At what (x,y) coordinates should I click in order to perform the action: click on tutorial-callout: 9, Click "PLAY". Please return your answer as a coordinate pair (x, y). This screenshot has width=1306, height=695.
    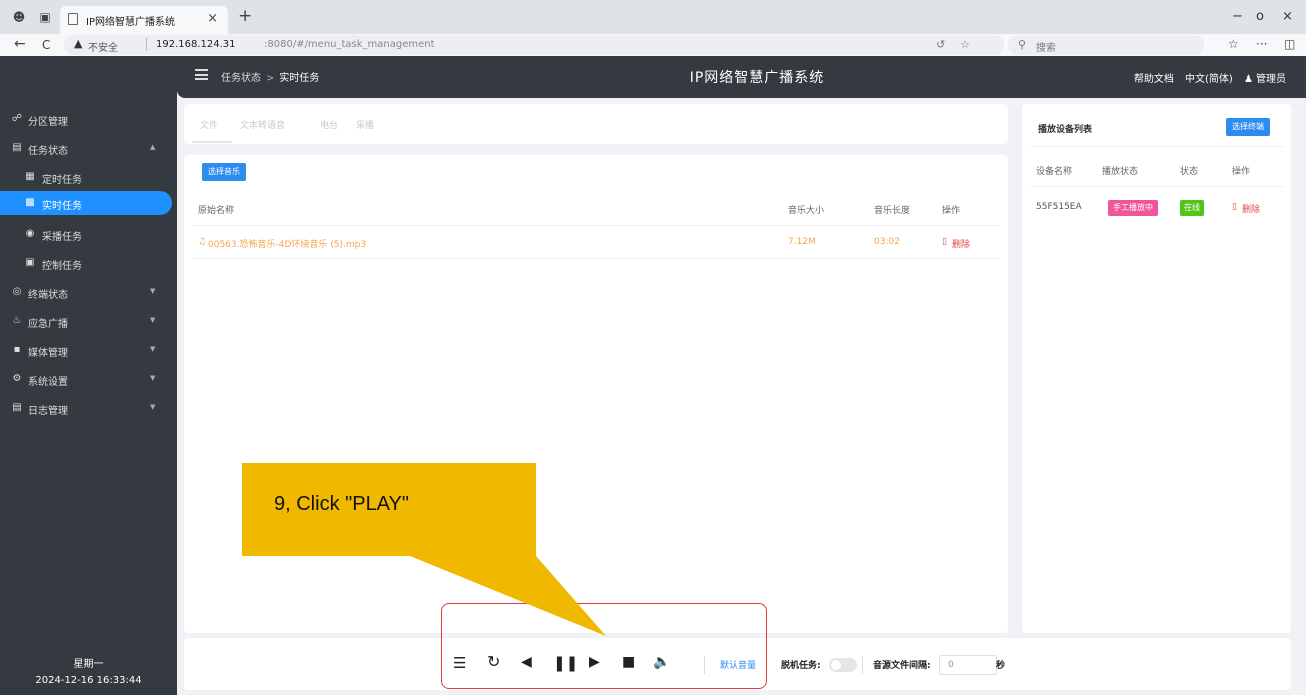
    Looking at the image, I should click on (389, 509).